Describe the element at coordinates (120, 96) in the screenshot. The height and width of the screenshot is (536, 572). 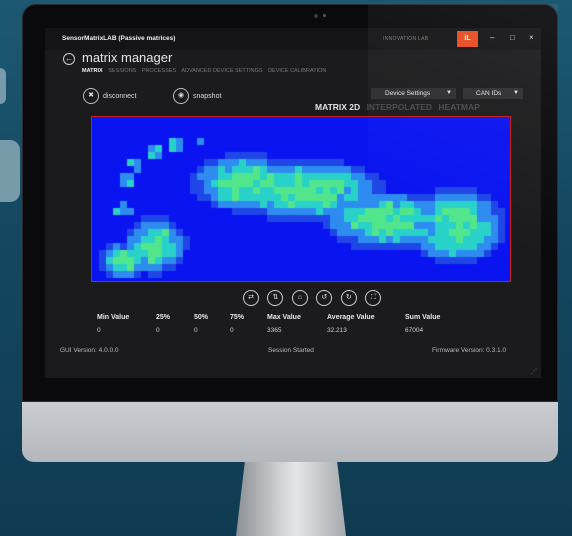
I see `disconnect-label: disconnect` at that location.